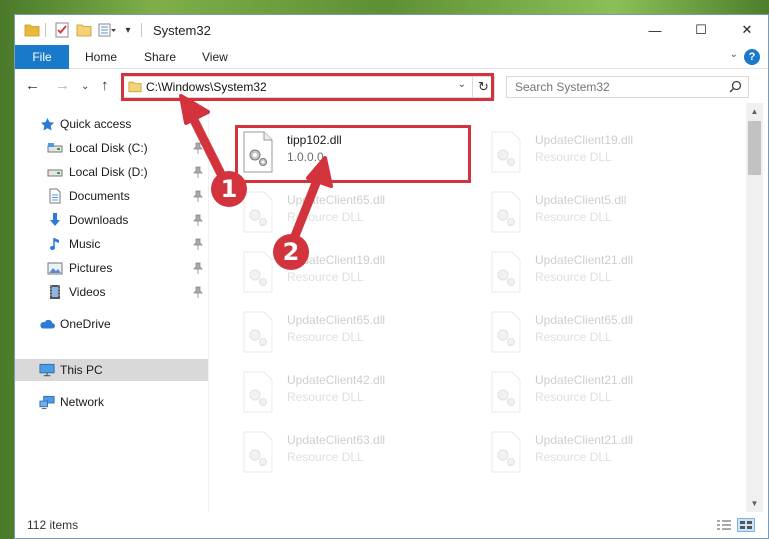  I want to click on sidebar-item-network: Network, so click(111, 402).